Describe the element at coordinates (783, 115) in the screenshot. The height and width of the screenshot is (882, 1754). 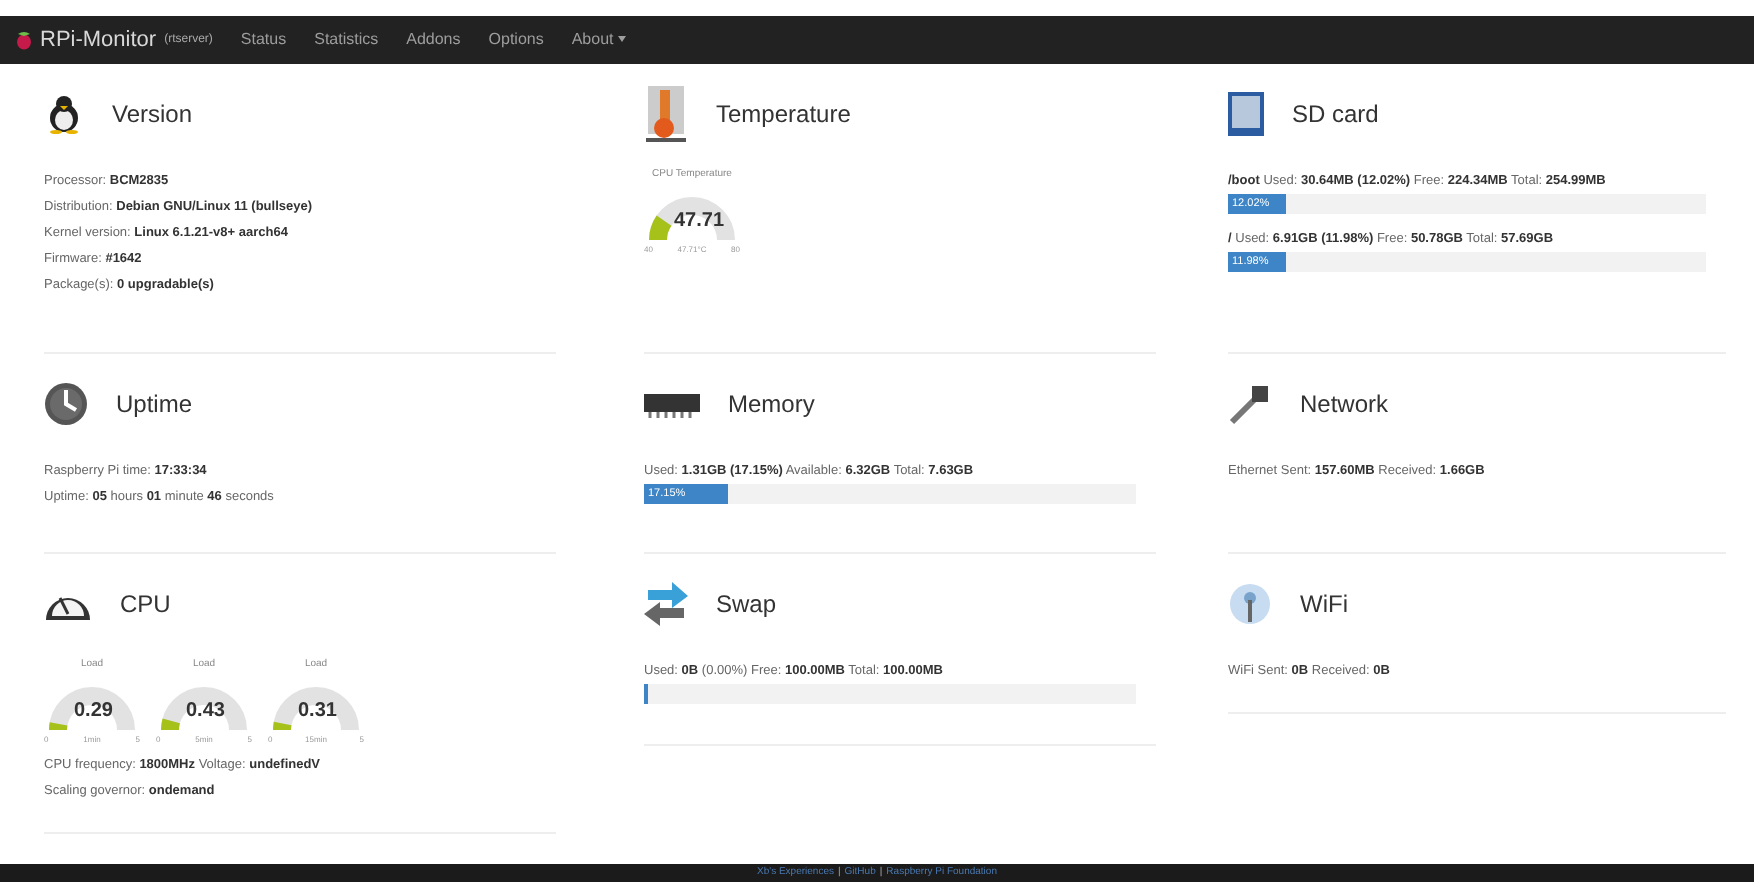
I see `section-title: Temperature` at that location.